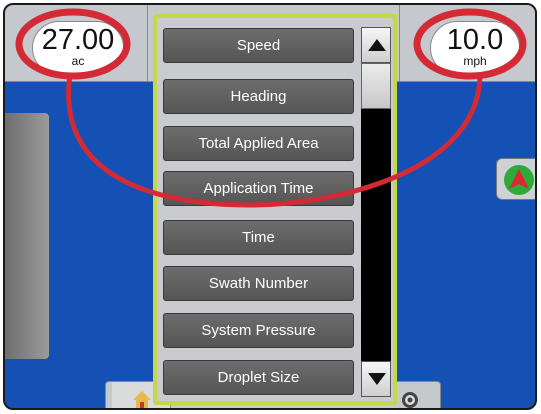 The height and width of the screenshot is (414, 541). I want to click on speed-gauge: 10.0 mph, so click(475, 48).